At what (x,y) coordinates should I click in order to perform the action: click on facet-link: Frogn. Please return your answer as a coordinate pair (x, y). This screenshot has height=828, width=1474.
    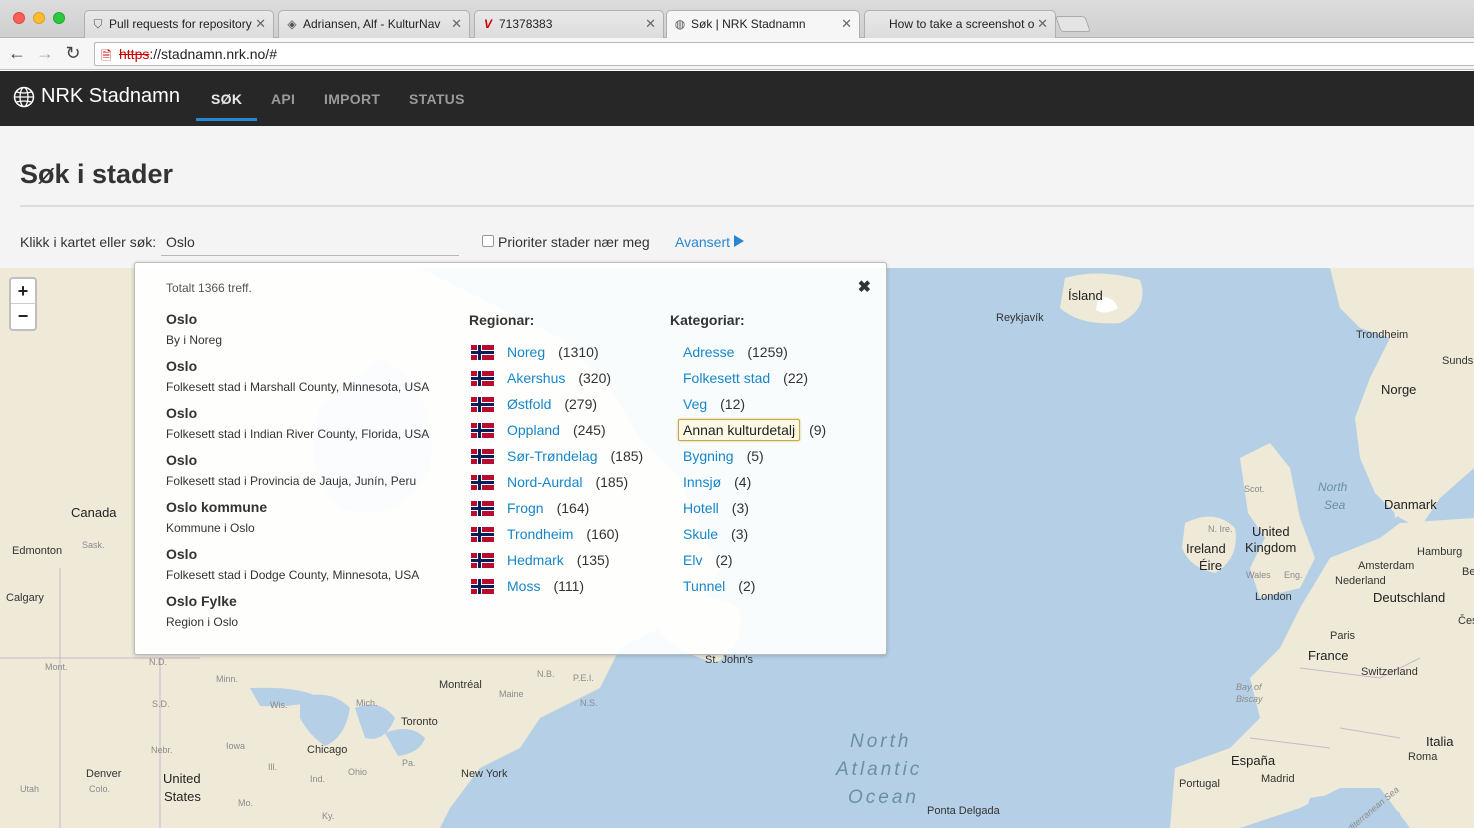
    Looking at the image, I should click on (525, 508).